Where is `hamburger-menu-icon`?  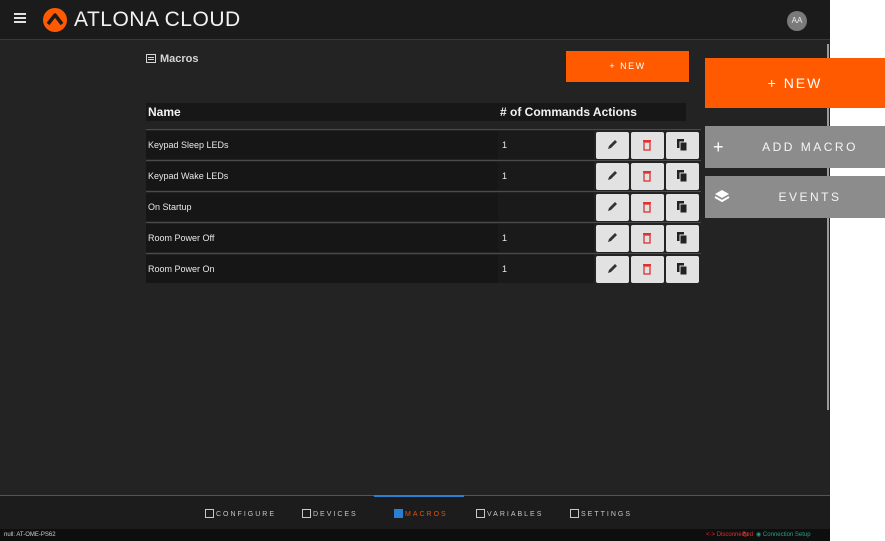
hamburger-menu-icon is located at coordinates (20, 20).